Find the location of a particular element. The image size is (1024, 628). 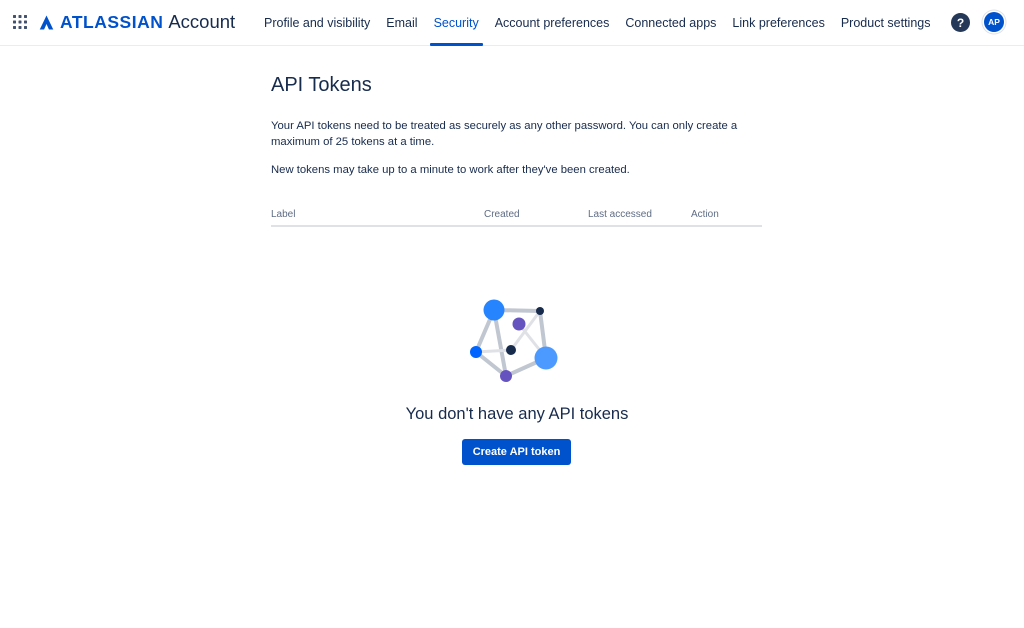

tab-connected-apps: Connected apps is located at coordinates (670, 23).